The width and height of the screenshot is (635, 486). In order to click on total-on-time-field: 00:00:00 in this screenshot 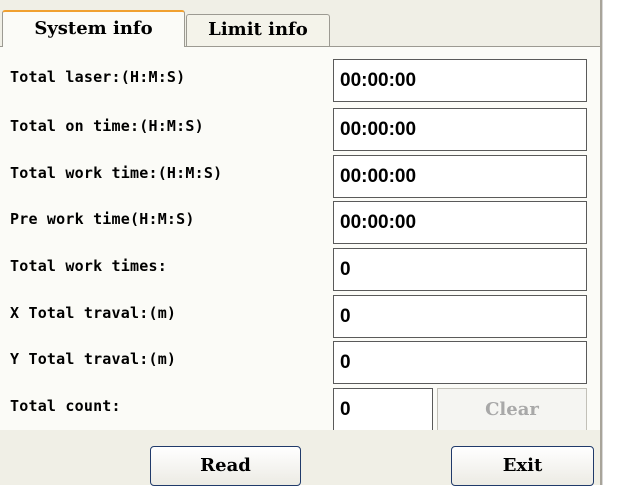, I will do `click(460, 129)`.